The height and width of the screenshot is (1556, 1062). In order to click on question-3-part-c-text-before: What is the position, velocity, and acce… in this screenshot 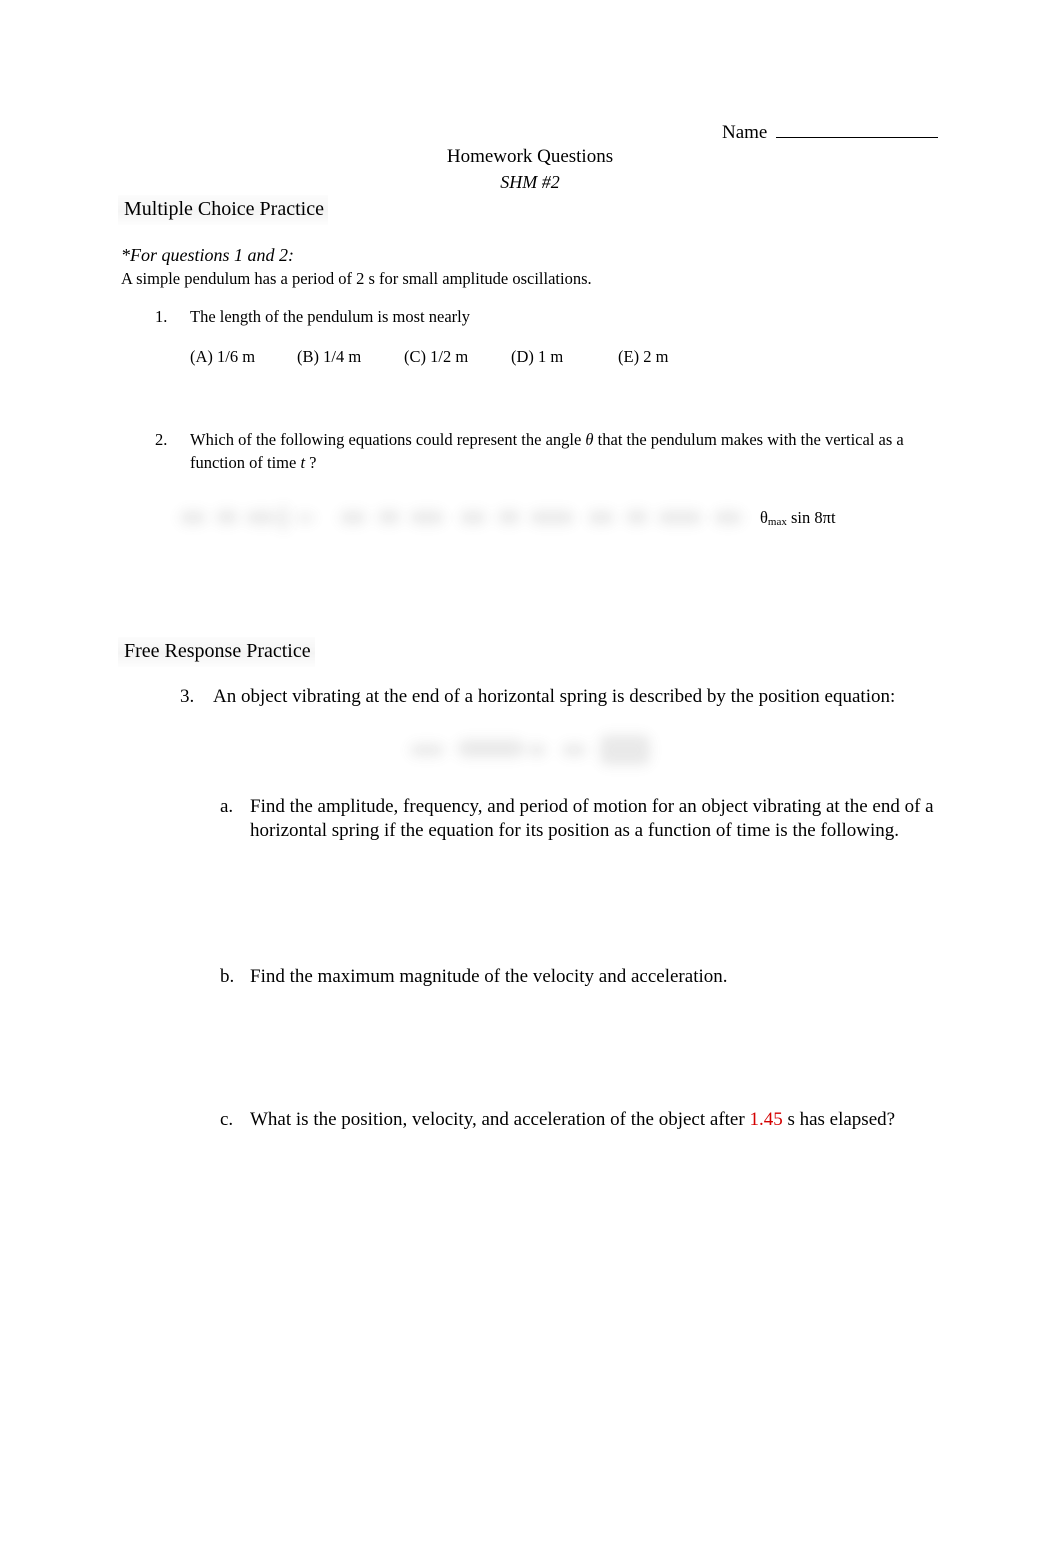, I will do `click(500, 1119)`.